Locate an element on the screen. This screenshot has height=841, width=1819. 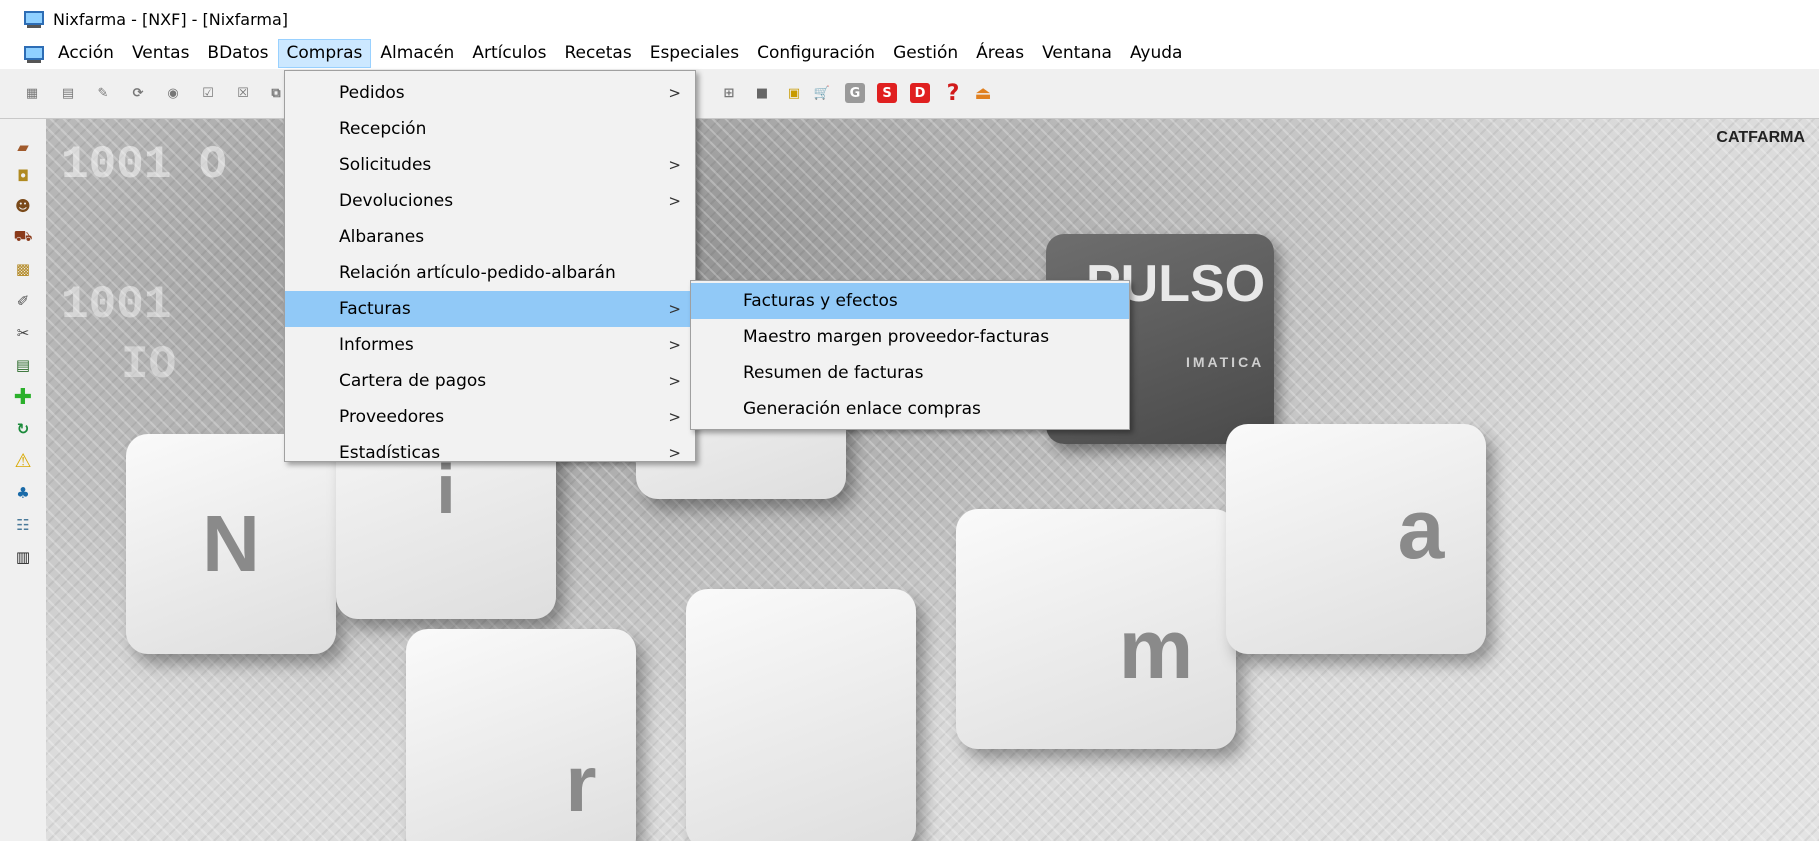
cash-register-icon: ▰ is located at coordinates (23, 147).